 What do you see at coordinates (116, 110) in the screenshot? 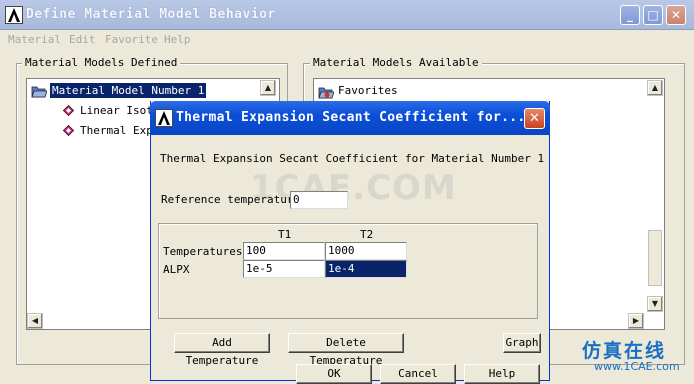
I see `tree-item-linear-isotropic: Linear Isot` at bounding box center [116, 110].